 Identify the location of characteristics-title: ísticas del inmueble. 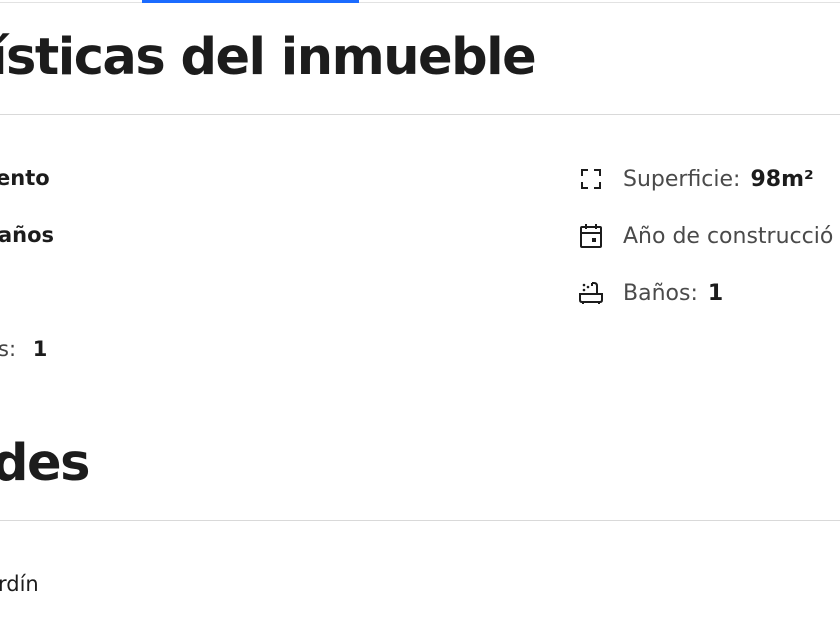
(268, 57).